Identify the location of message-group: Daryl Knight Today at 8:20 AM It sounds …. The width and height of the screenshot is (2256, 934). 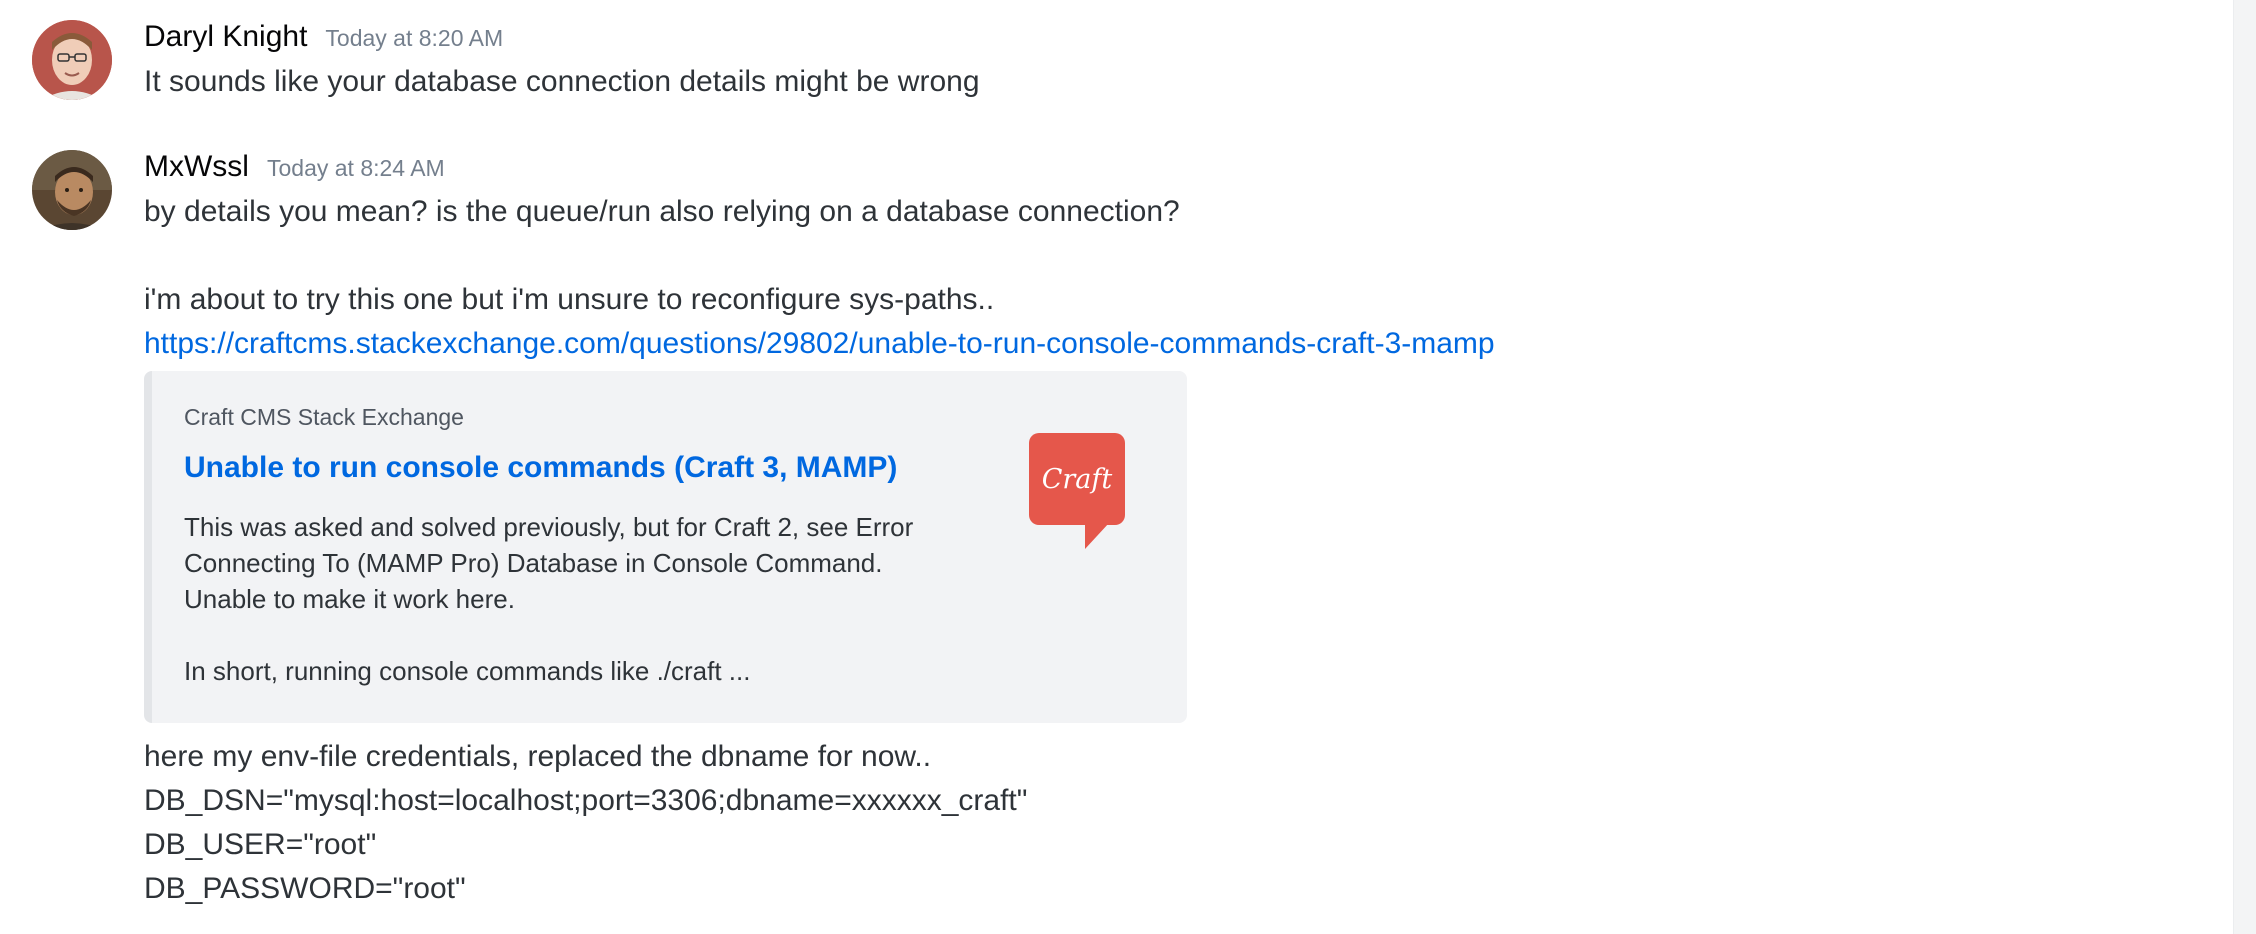
(1100, 65).